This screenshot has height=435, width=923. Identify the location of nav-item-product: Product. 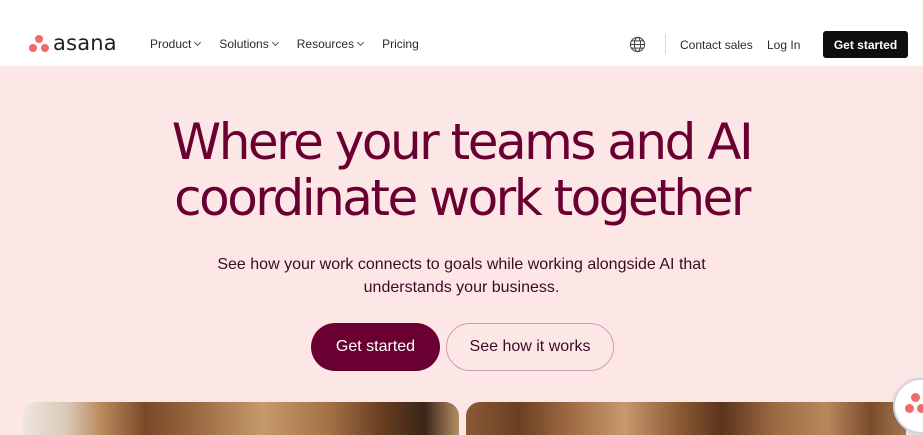
(176, 44).